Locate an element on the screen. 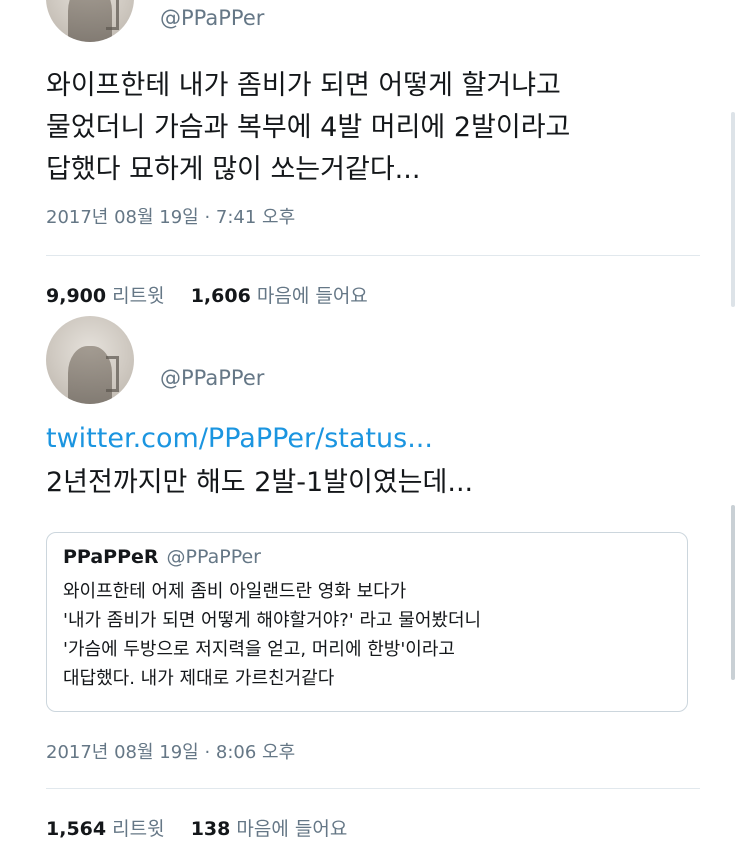 This screenshot has width=735, height=845. scrollbar is located at coordinates (733, 209).